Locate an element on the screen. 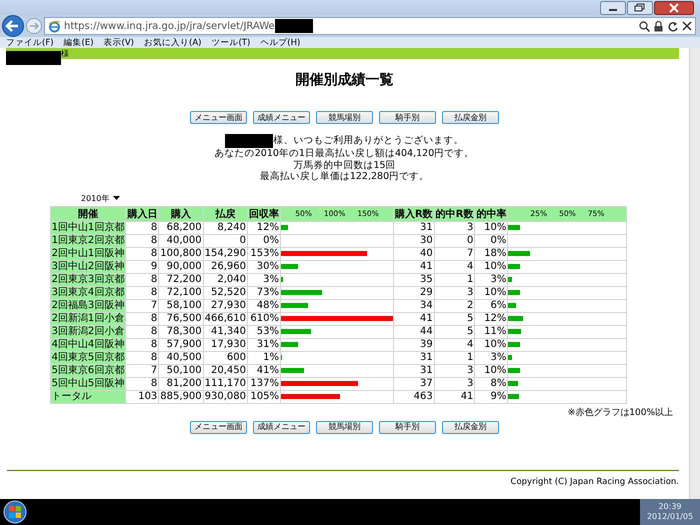  table-cell: 37 is located at coordinates (414, 383).